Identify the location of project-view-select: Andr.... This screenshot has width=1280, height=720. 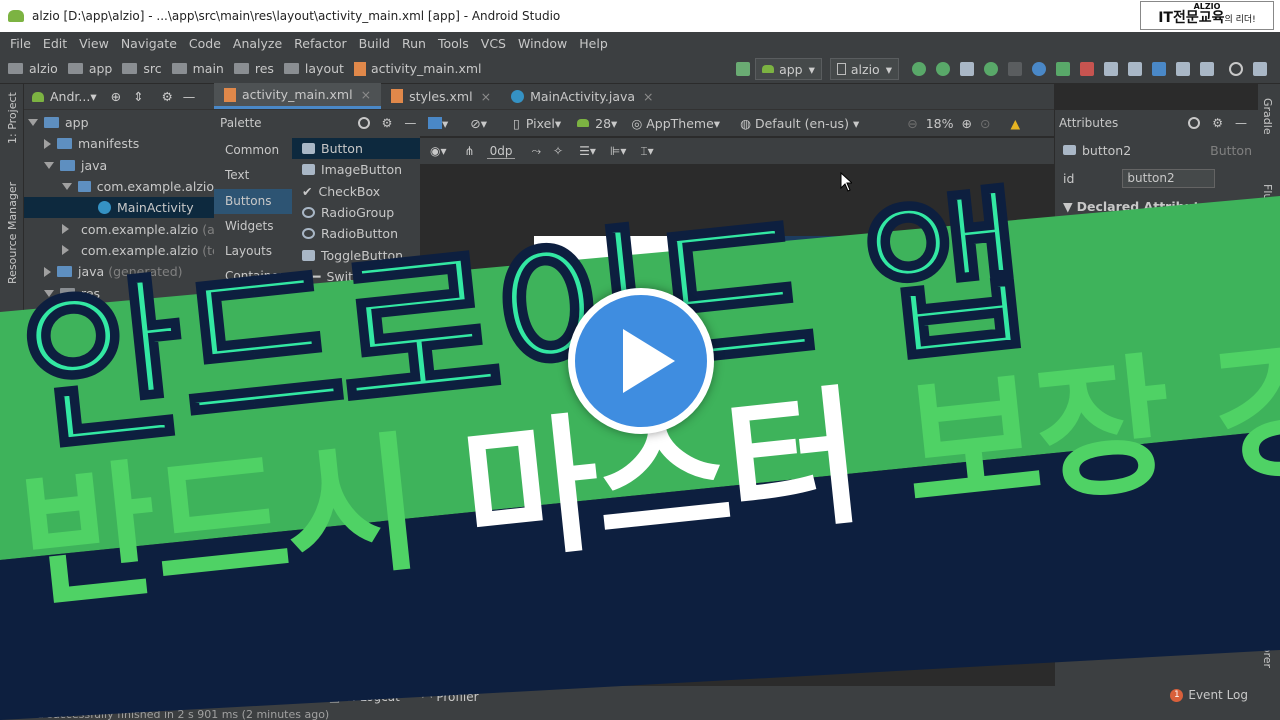
(70, 96).